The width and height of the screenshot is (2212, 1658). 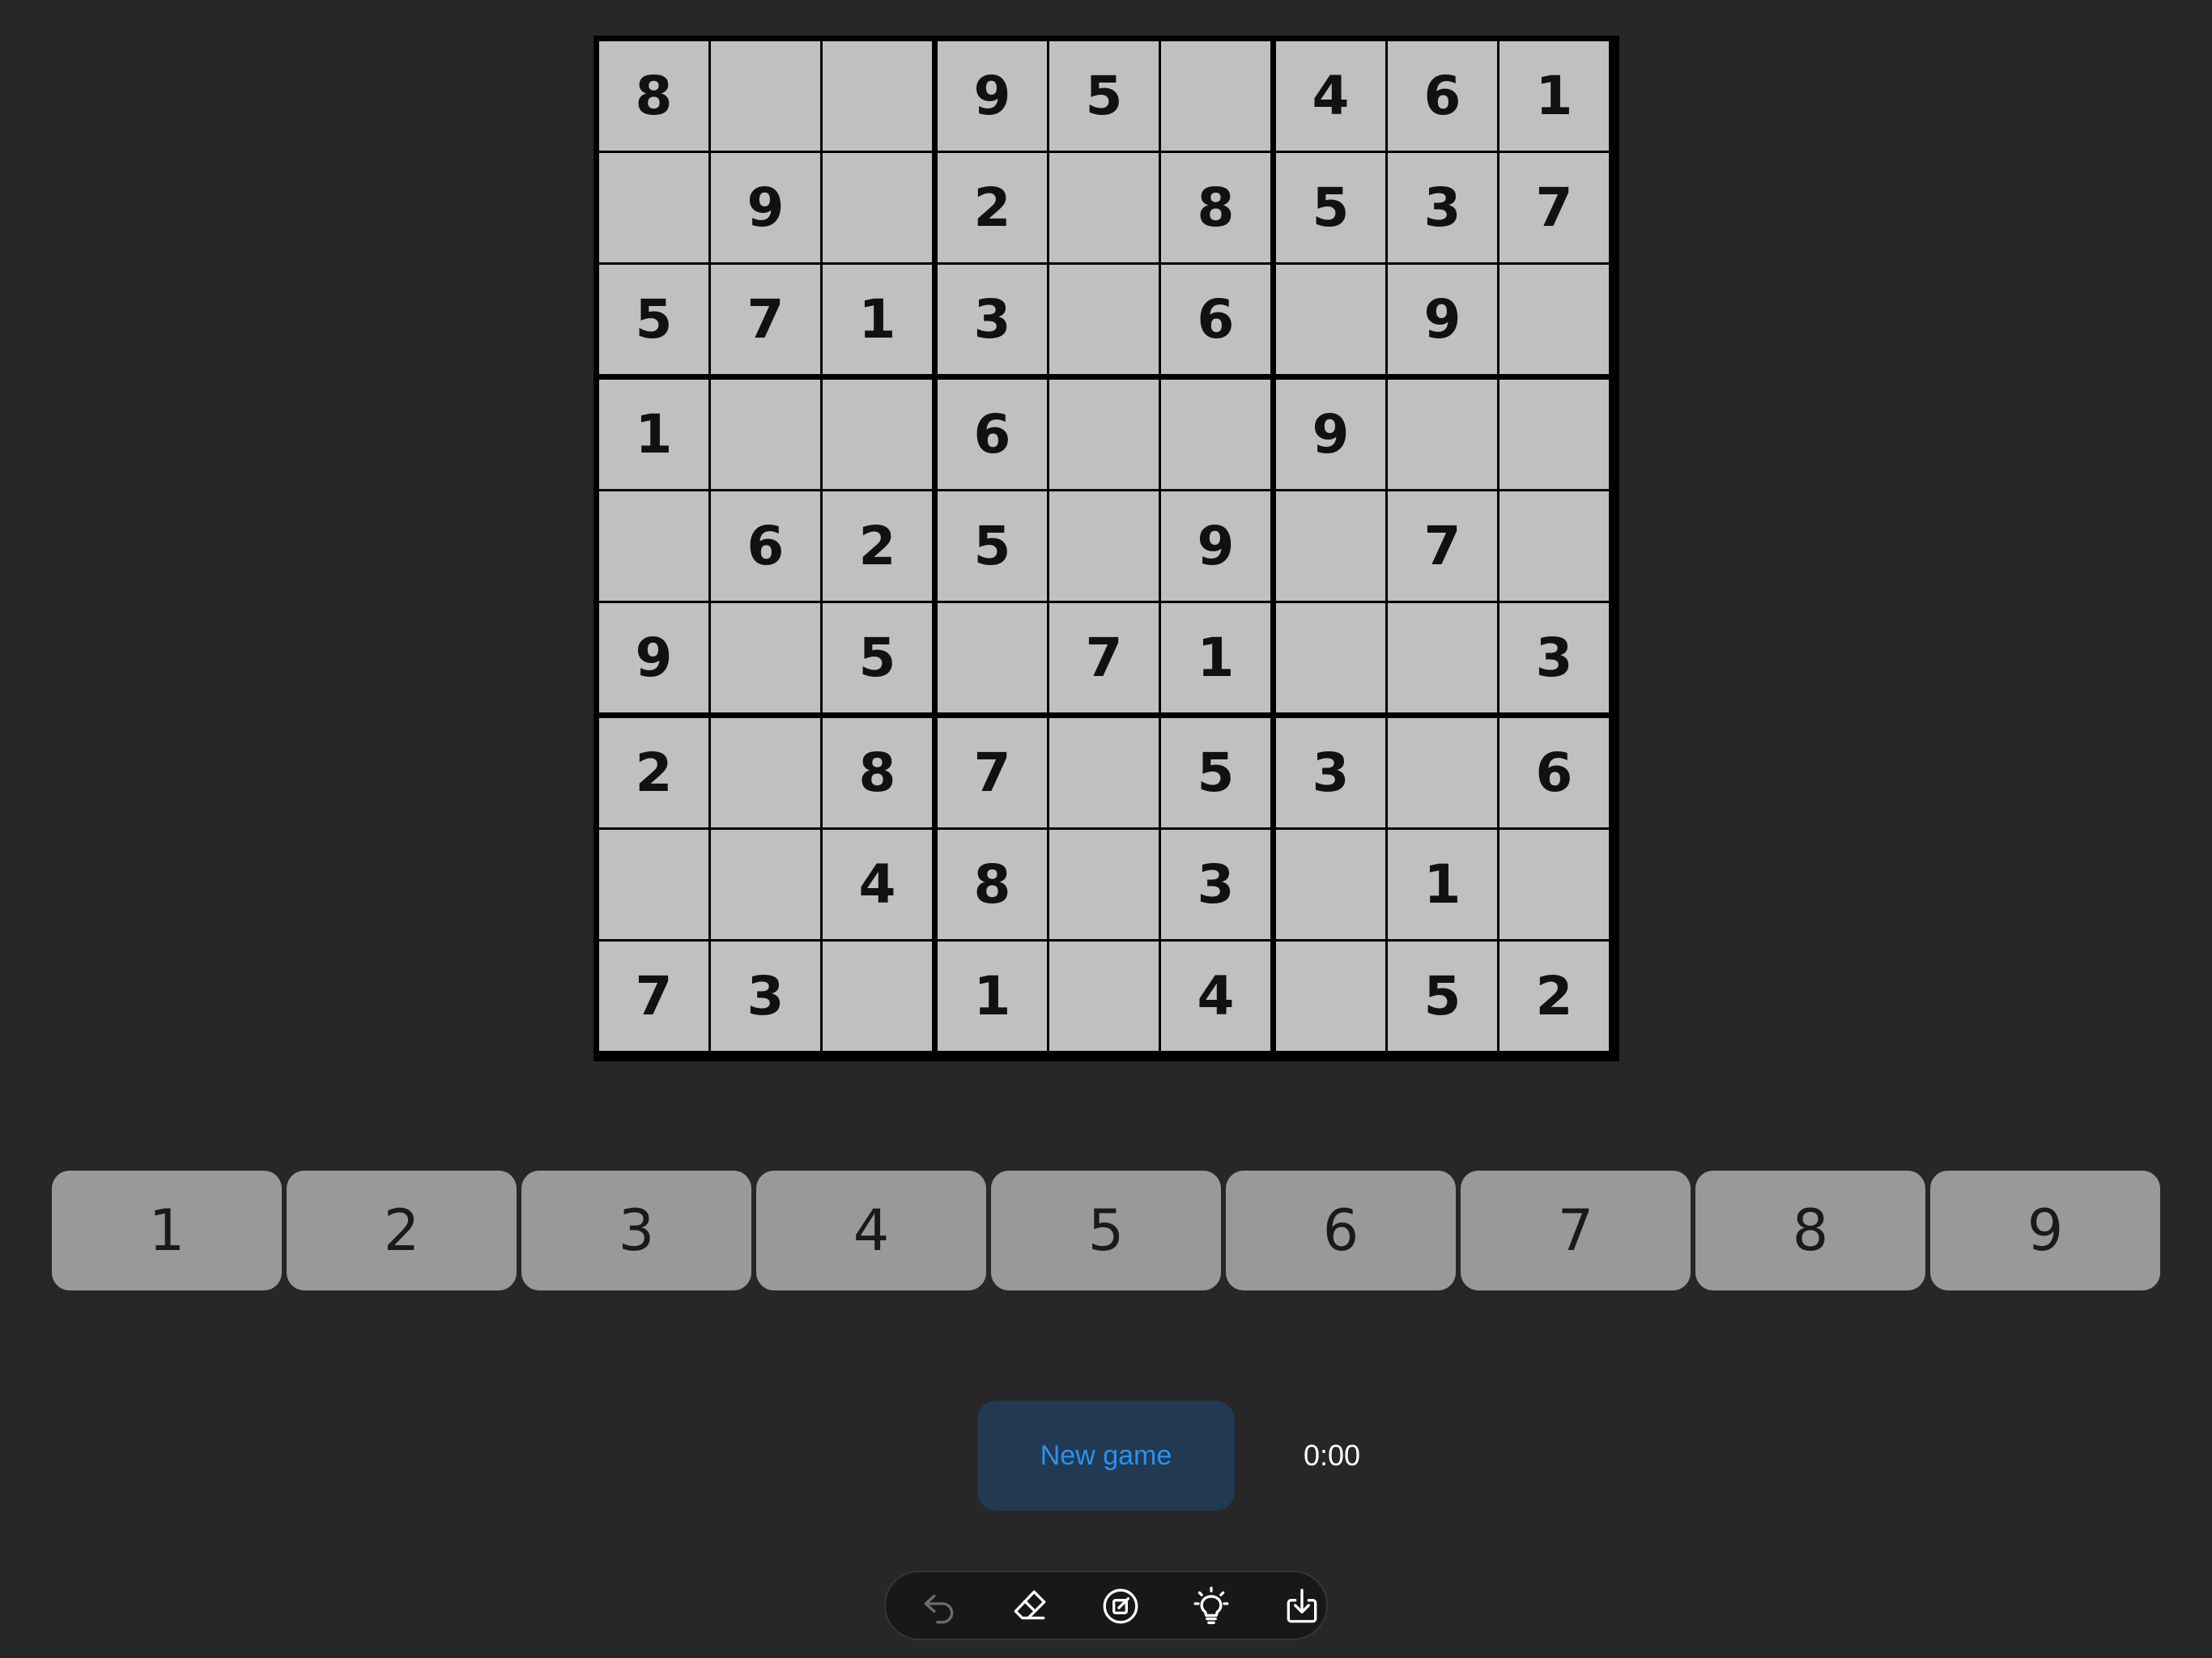 I want to click on undo-button, so click(x=939, y=1606).